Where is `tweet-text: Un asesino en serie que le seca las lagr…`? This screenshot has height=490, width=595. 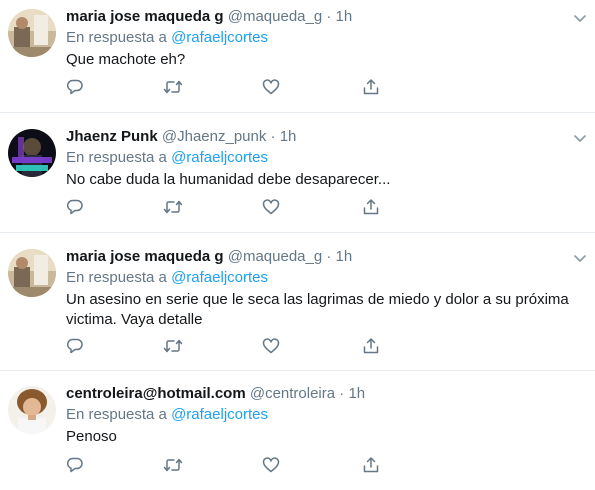
tweet-text: Un asesino en serie que le seca las lagr… is located at coordinates (317, 309).